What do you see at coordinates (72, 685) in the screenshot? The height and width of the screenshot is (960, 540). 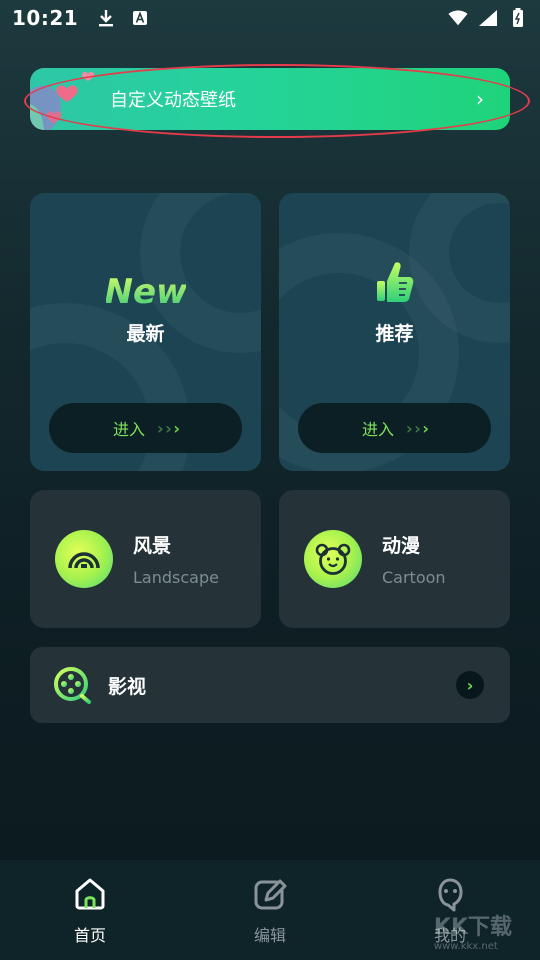 I see `film-reel-icon` at bounding box center [72, 685].